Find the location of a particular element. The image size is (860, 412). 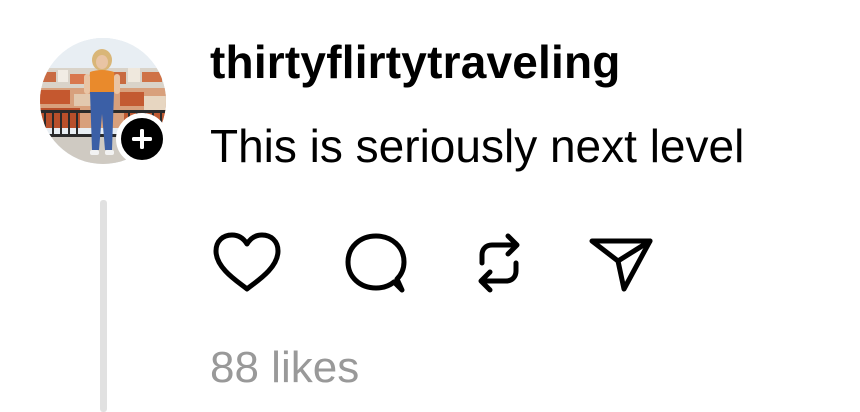

follow-button is located at coordinates (142, 139).